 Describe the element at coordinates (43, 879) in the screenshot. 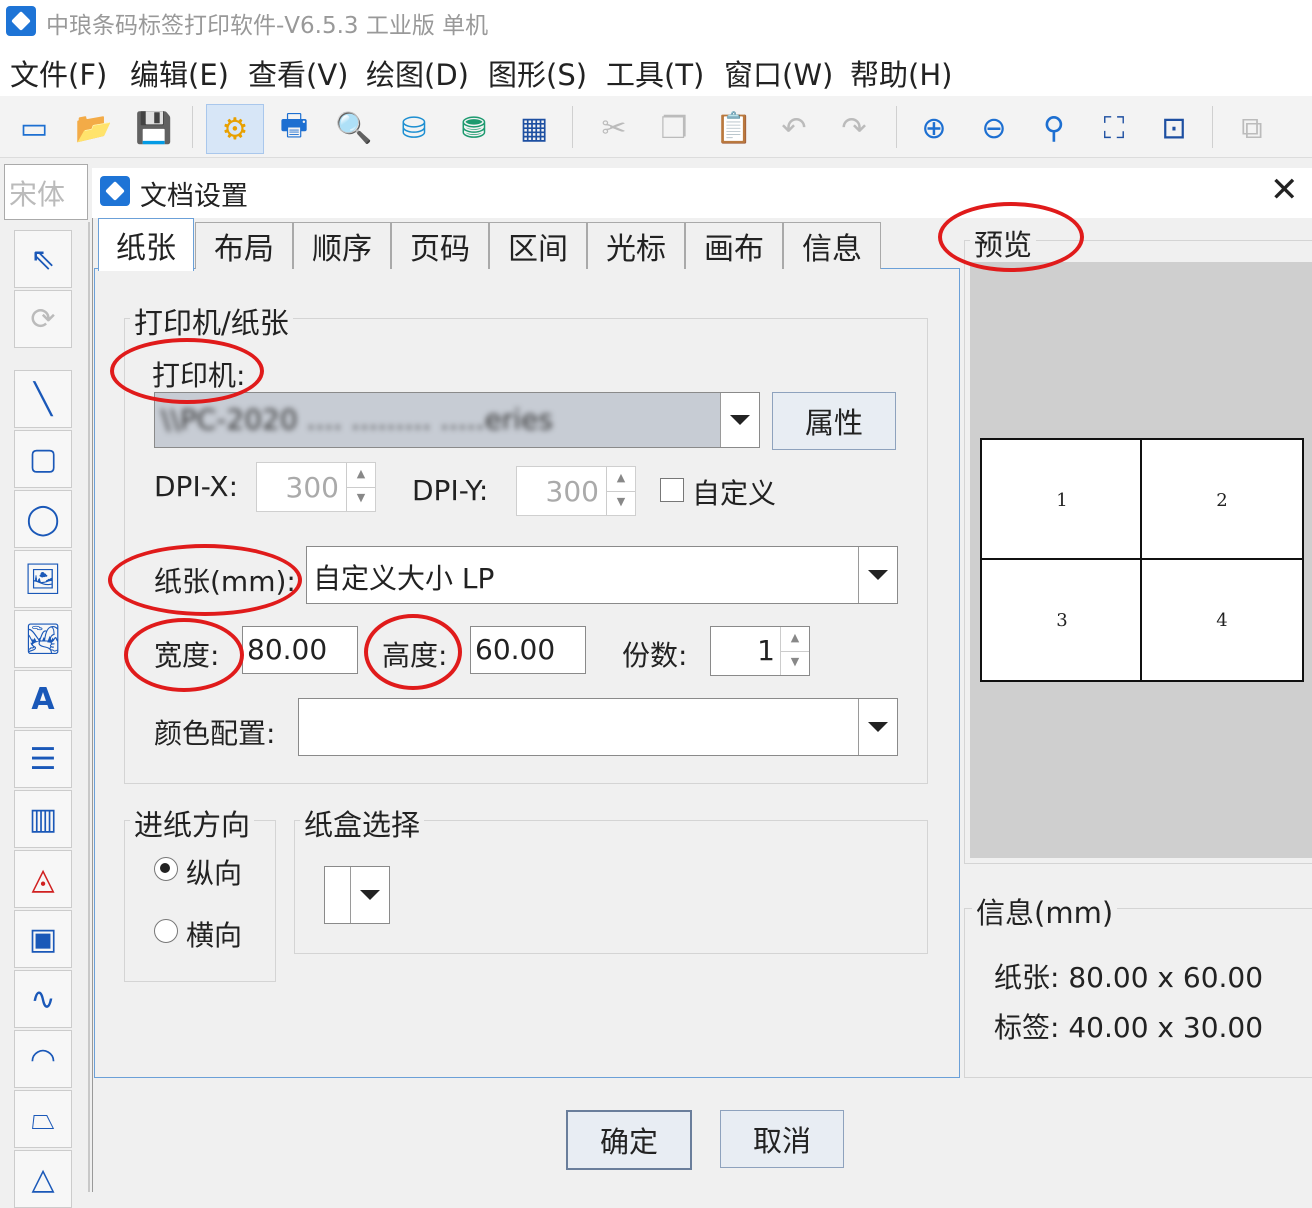

I see `polygon-tool-icon: ◬` at that location.